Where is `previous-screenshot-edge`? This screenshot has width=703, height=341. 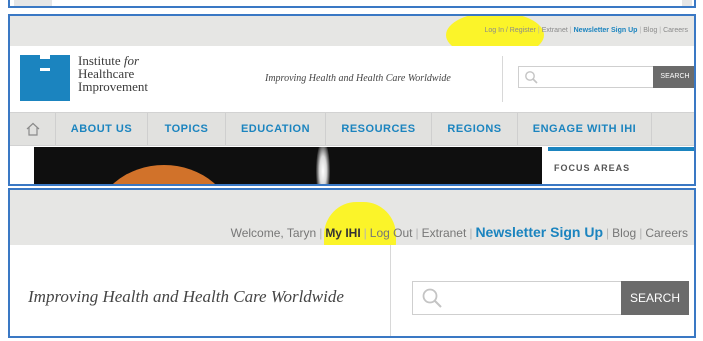 previous-screenshot-edge is located at coordinates (351, 6).